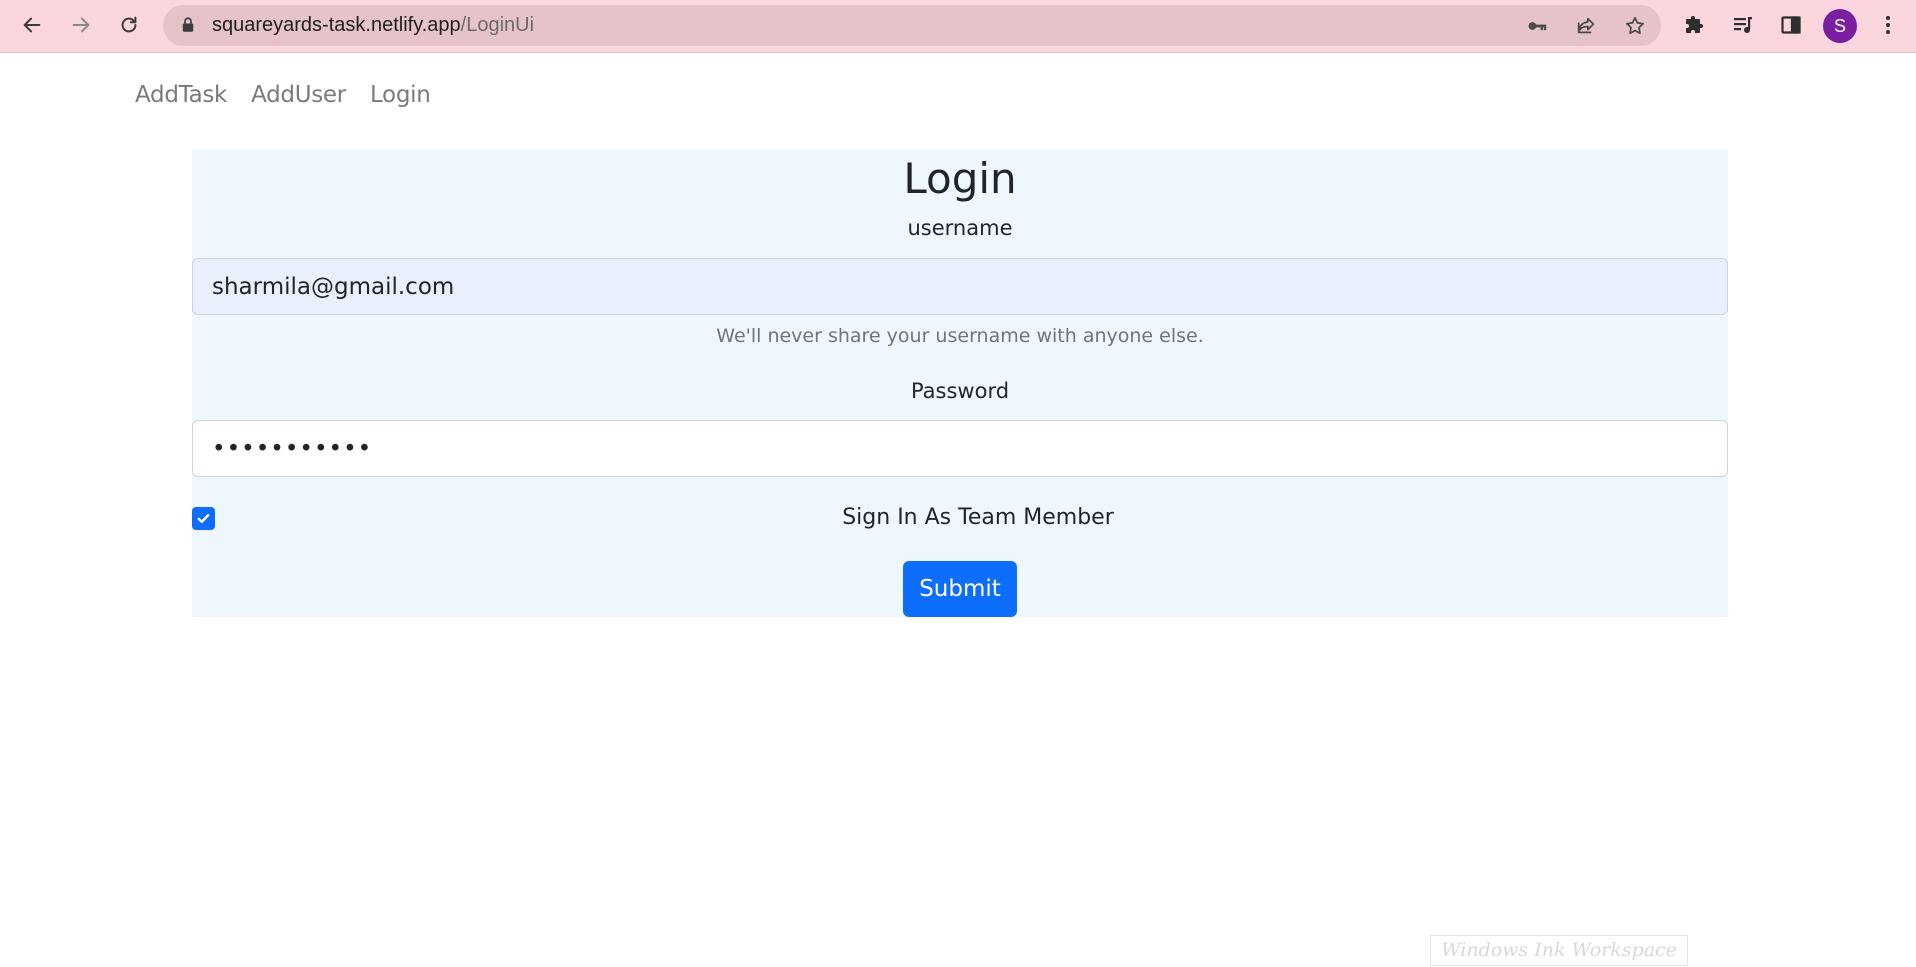 This screenshot has width=1916, height=967. What do you see at coordinates (960, 286) in the screenshot?
I see `username-input` at bounding box center [960, 286].